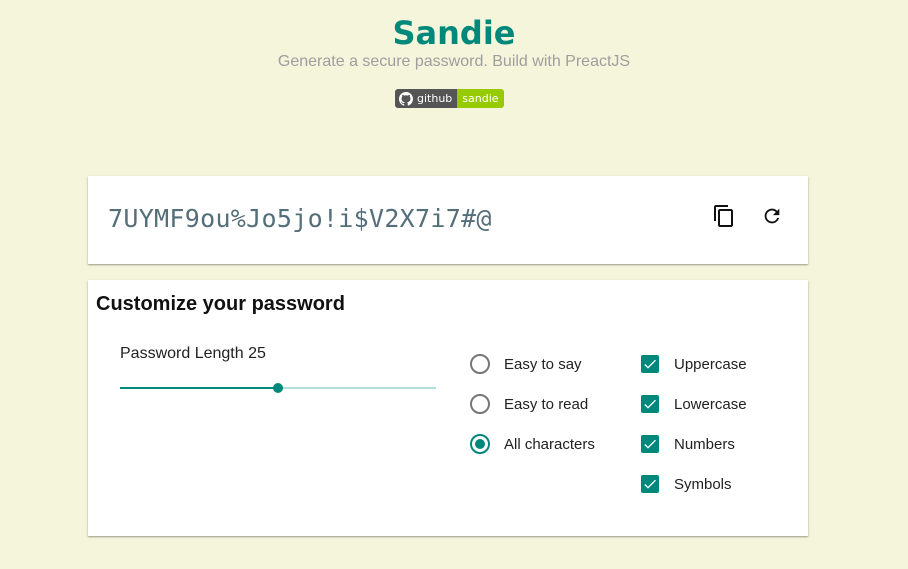  I want to click on badge-right-text: sandie, so click(480, 98).